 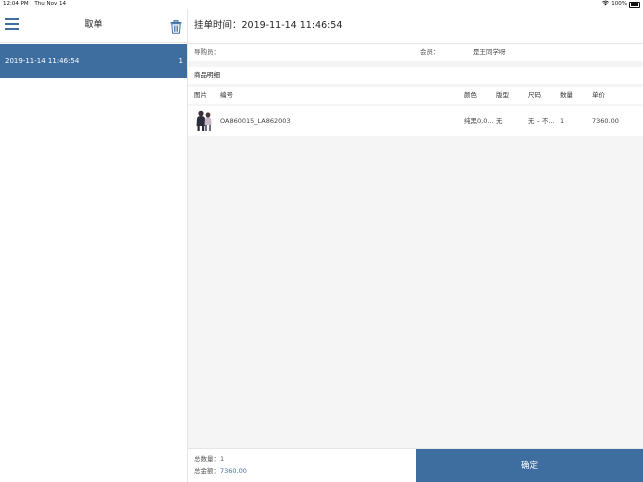 I want to click on section-title-text: 商品明细, so click(x=207, y=75).